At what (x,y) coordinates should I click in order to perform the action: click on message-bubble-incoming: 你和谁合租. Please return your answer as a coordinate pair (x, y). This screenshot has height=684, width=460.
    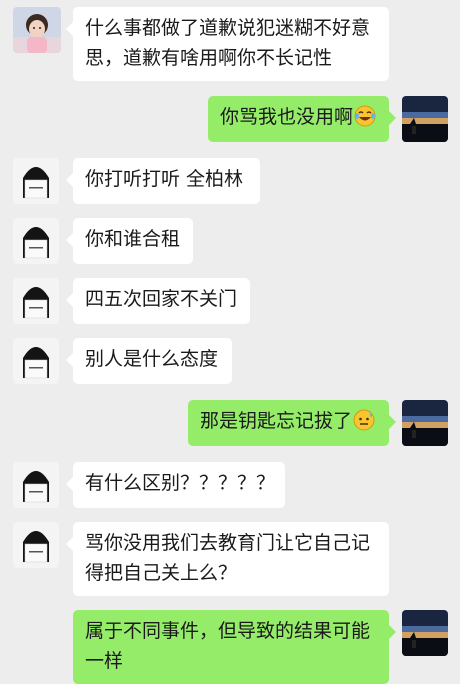
    Looking at the image, I should click on (129, 241).